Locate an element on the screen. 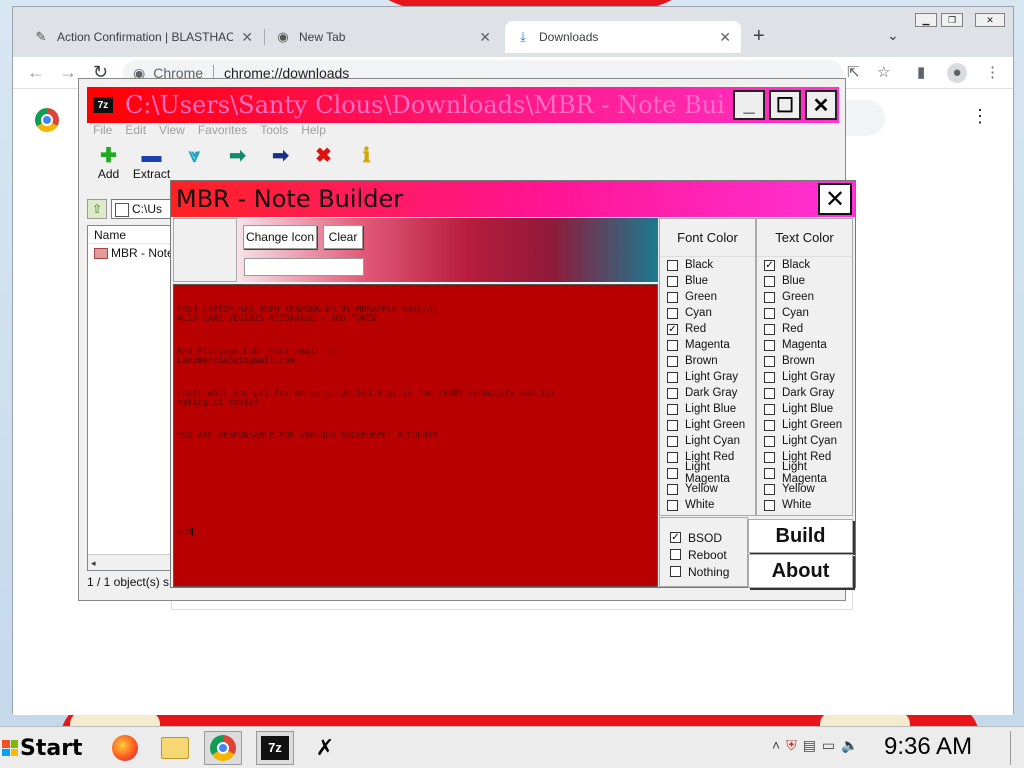 This screenshot has height=768, width=1024. font-color-option: Brown is located at coordinates (707, 361).